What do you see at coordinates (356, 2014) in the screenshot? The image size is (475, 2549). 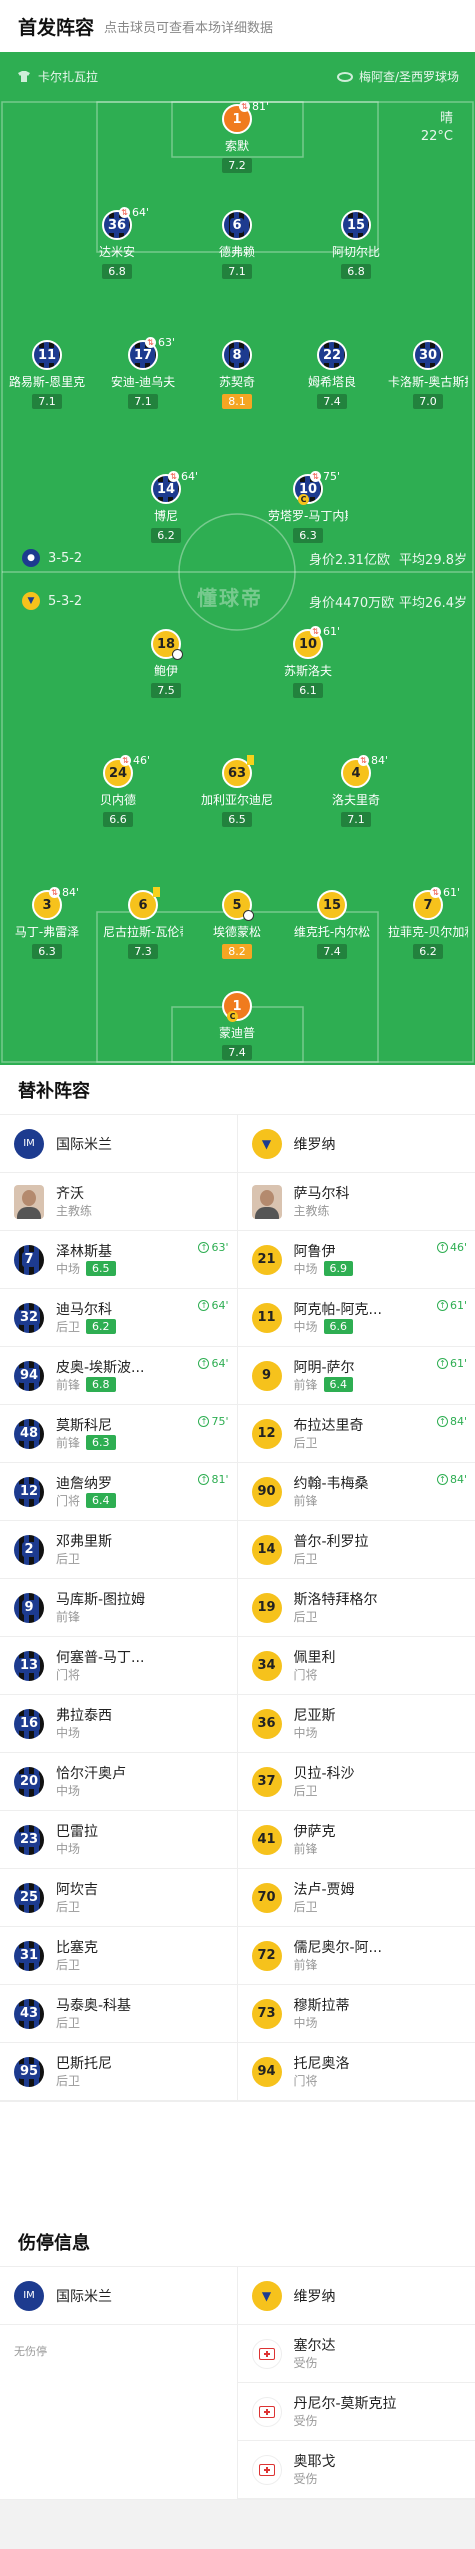 I see `sub-player-row: 73 穆斯拉蒂 中场` at bounding box center [356, 2014].